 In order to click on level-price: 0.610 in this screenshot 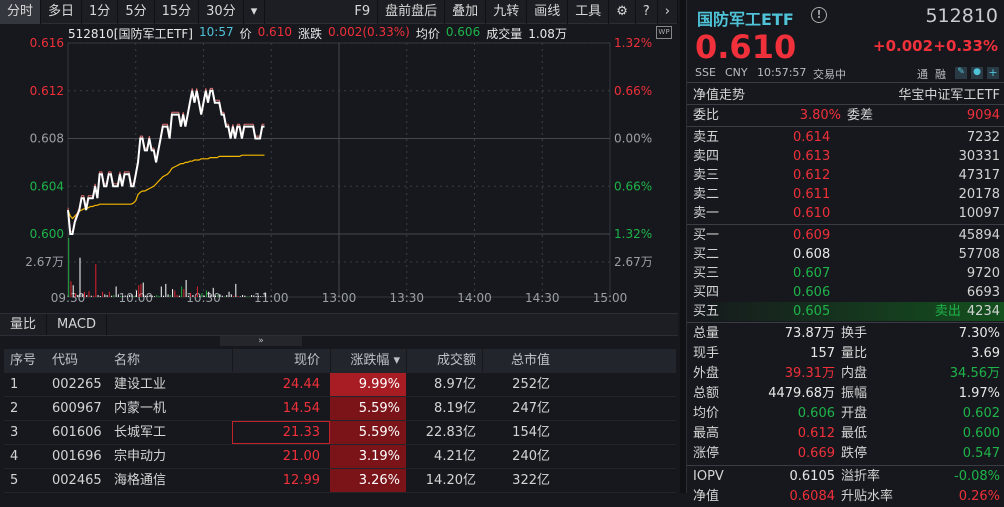, I will do `click(812, 213)`.